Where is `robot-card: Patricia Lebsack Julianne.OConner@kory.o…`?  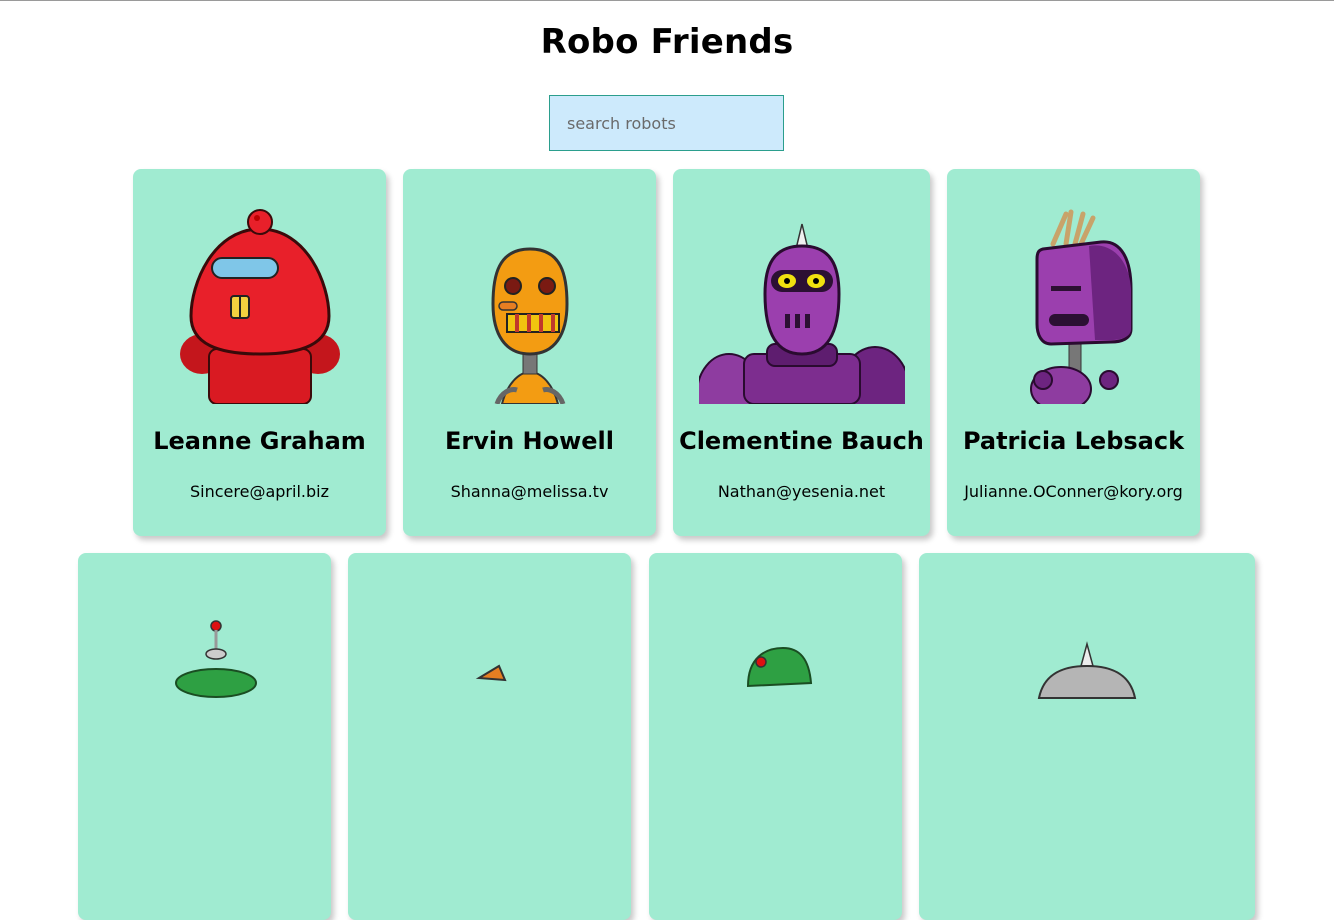 robot-card: Patricia Lebsack Julianne.OConner@kory.o… is located at coordinates (1073, 352).